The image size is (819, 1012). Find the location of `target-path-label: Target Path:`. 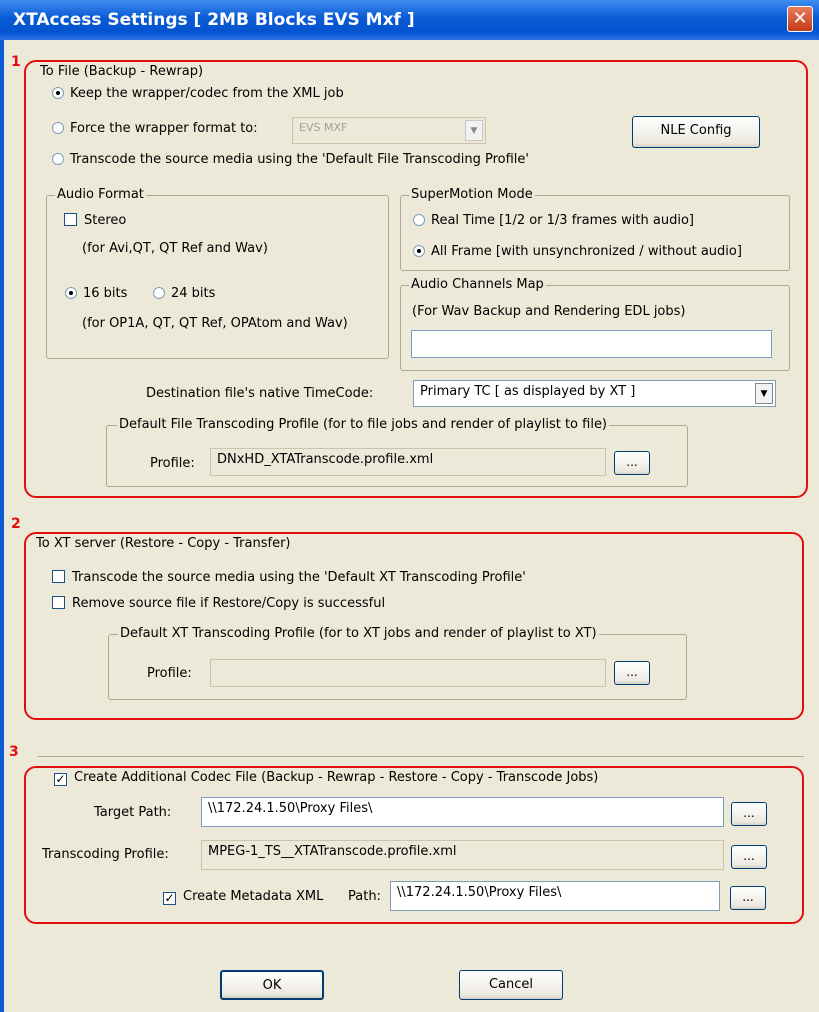

target-path-label: Target Path: is located at coordinates (133, 812).